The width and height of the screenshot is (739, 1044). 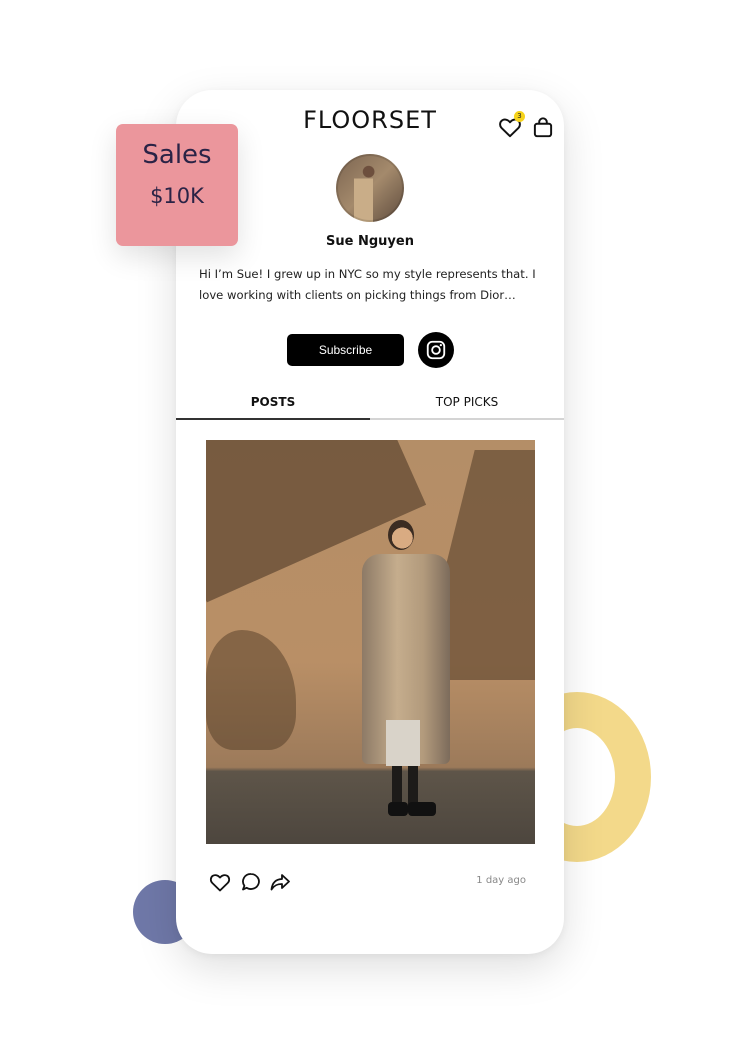 I want to click on profile-tabs: POSTS TOP PICKS, so click(x=370, y=405).